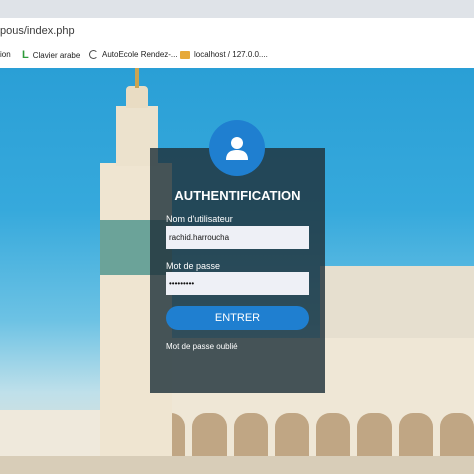 Image resolution: width=474 pixels, height=474 pixels. I want to click on folder-icon, so click(185, 54).